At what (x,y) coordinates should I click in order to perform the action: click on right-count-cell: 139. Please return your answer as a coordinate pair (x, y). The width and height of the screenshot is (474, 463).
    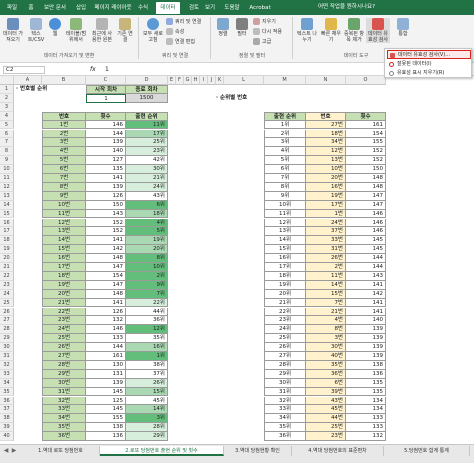
    Looking at the image, I should click on (366, 356).